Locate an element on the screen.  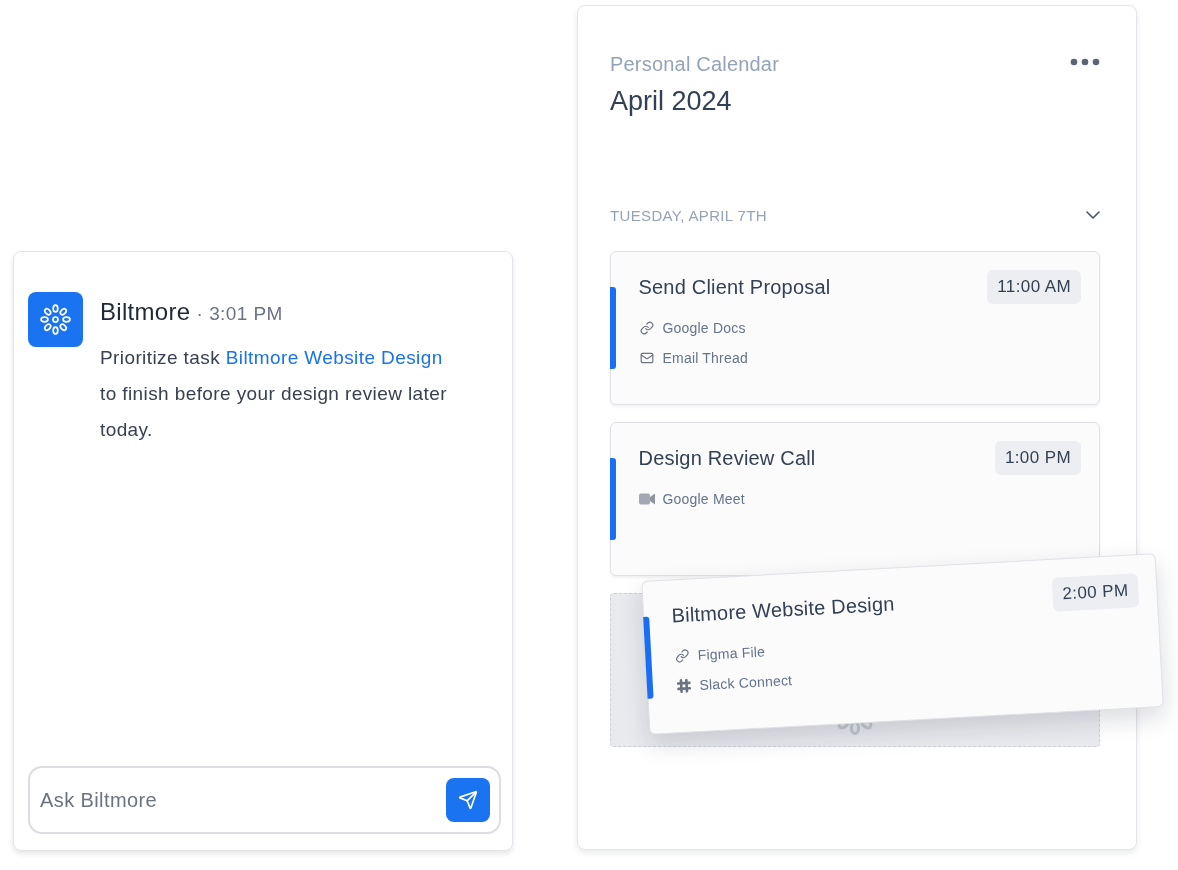
more-icon is located at coordinates (1085, 62).